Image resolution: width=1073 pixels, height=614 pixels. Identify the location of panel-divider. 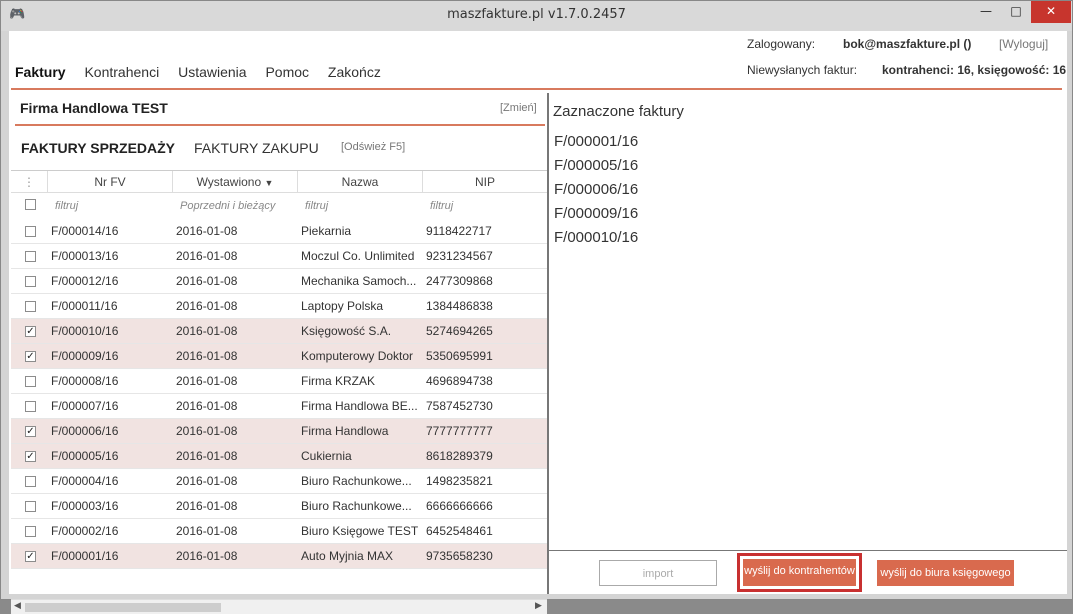
(548, 343).